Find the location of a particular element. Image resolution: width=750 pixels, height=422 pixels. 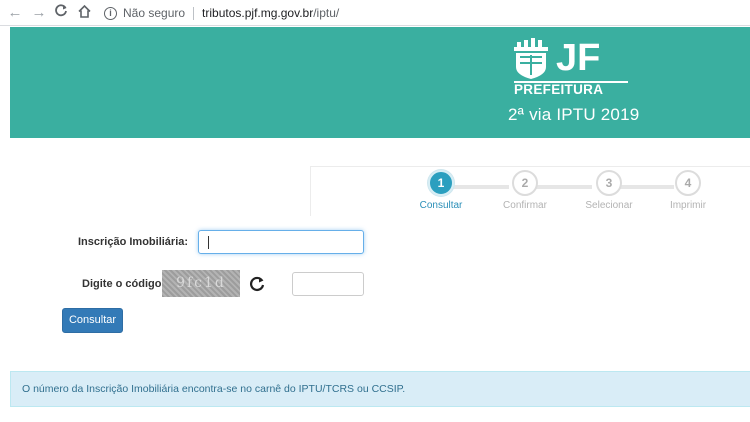

security-label: Não seguro is located at coordinates (154, 13).